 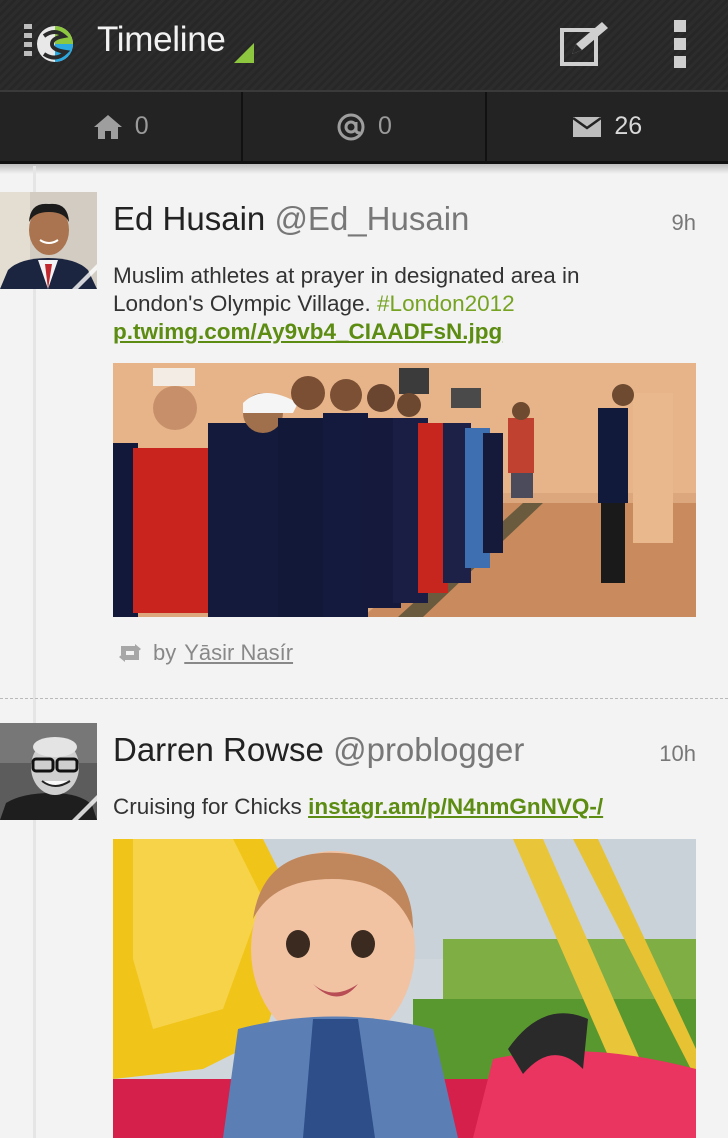 I want to click on tab-messages: 26, so click(x=606, y=126).